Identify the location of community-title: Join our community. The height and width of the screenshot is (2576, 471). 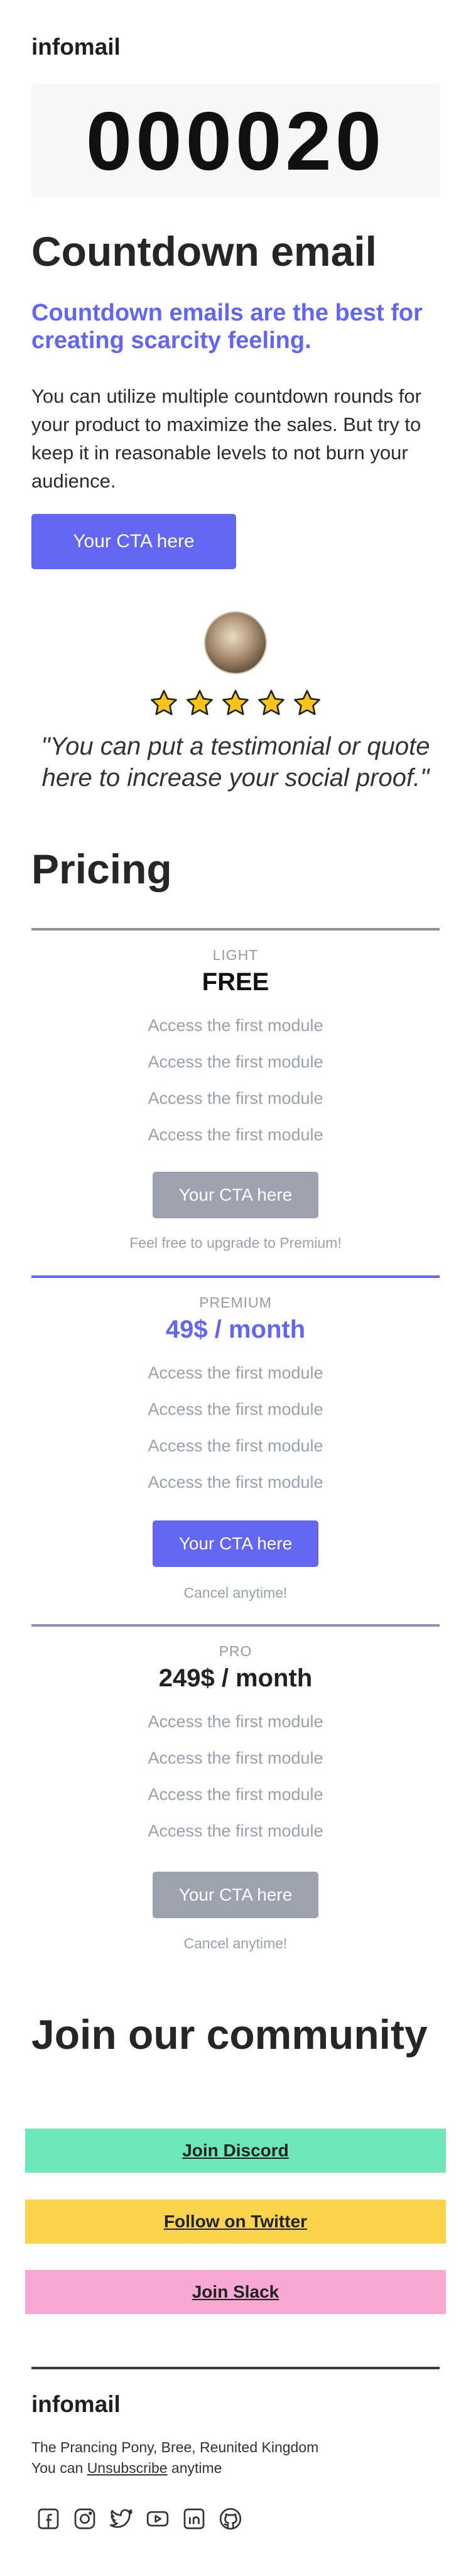
(230, 2034).